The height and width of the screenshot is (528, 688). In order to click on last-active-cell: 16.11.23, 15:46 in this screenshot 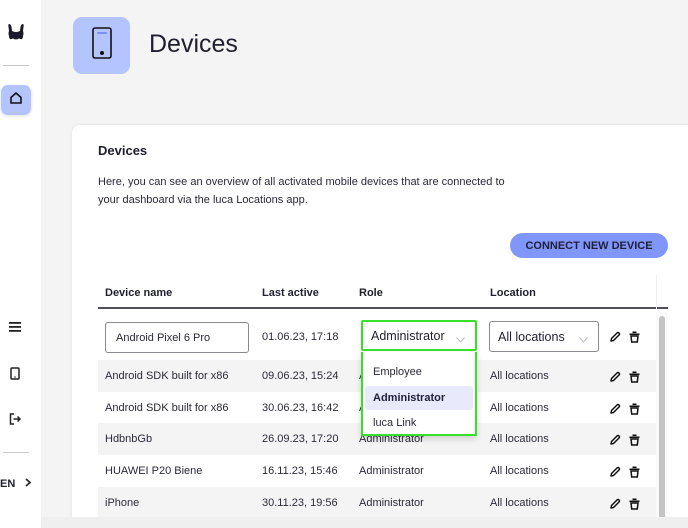, I will do `click(300, 471)`.